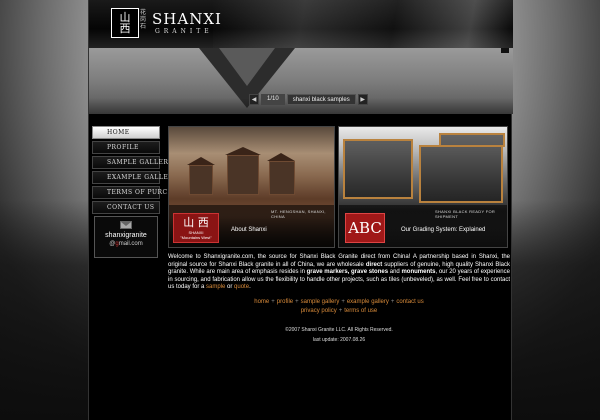 This screenshot has height=420, width=600. What do you see at coordinates (321, 99) in the screenshot?
I see `slide-label: shanxi black samples` at bounding box center [321, 99].